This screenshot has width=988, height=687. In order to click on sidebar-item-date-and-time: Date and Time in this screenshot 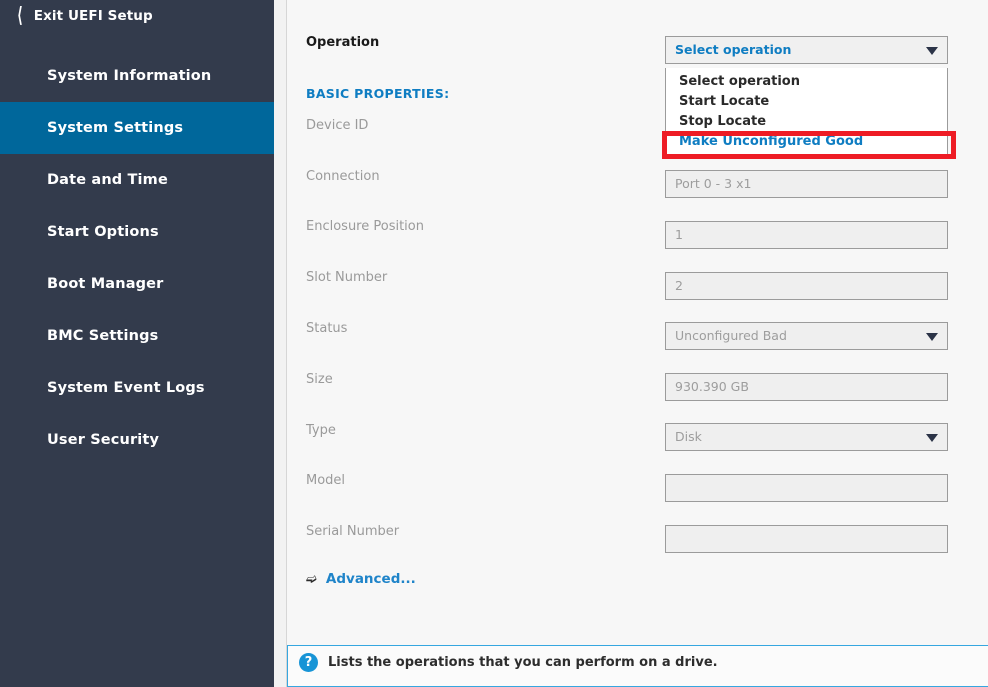, I will do `click(137, 180)`.